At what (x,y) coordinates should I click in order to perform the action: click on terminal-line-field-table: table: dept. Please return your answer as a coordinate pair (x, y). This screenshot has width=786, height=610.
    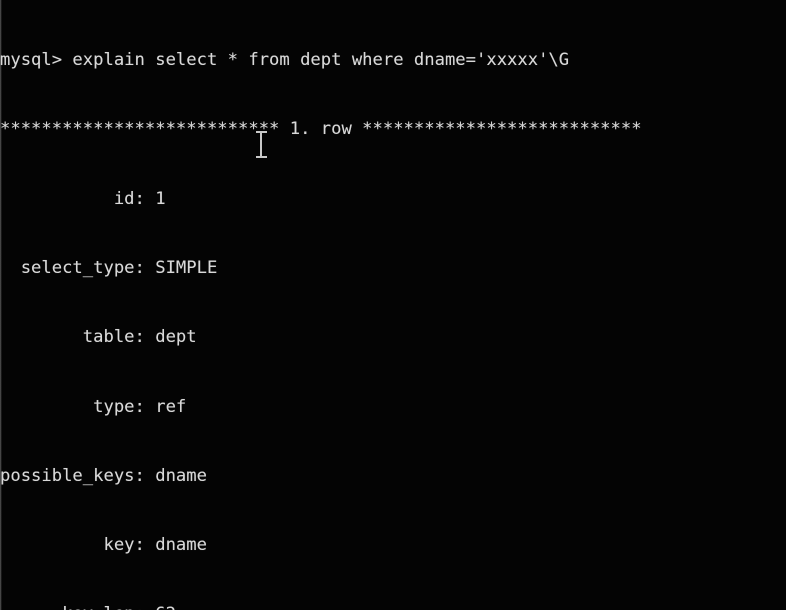
    Looking at the image, I should click on (98, 337).